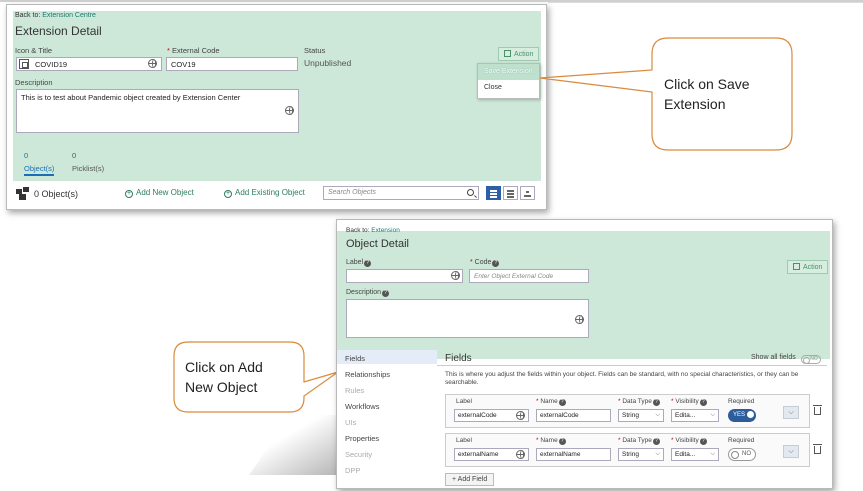 This screenshot has height=491, width=863. I want to click on field-name-input: externalCode, so click(573, 415).